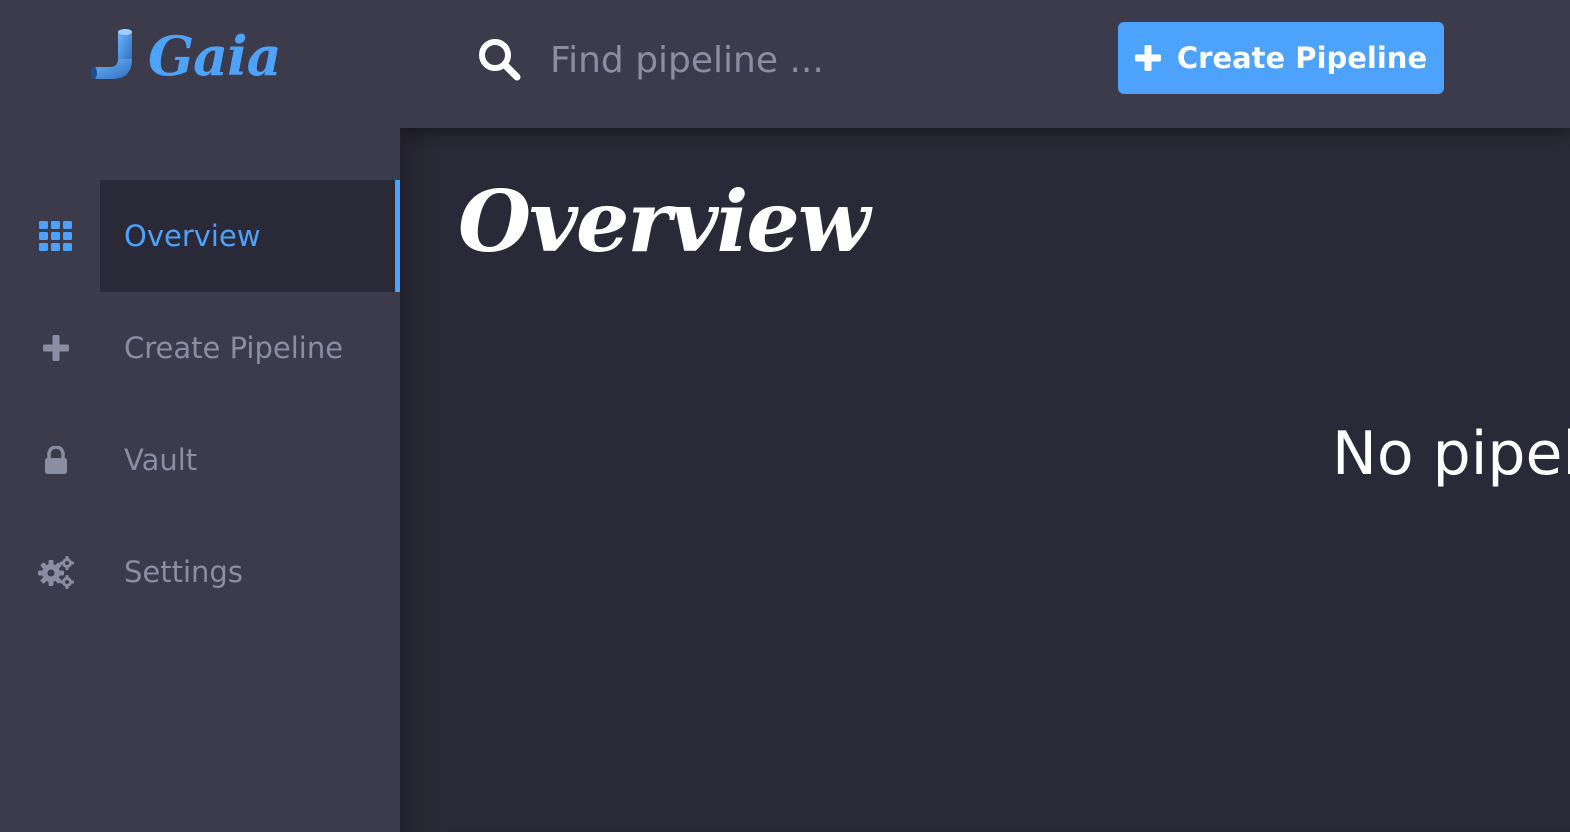  What do you see at coordinates (56, 572) in the screenshot?
I see `gears-icon` at bounding box center [56, 572].